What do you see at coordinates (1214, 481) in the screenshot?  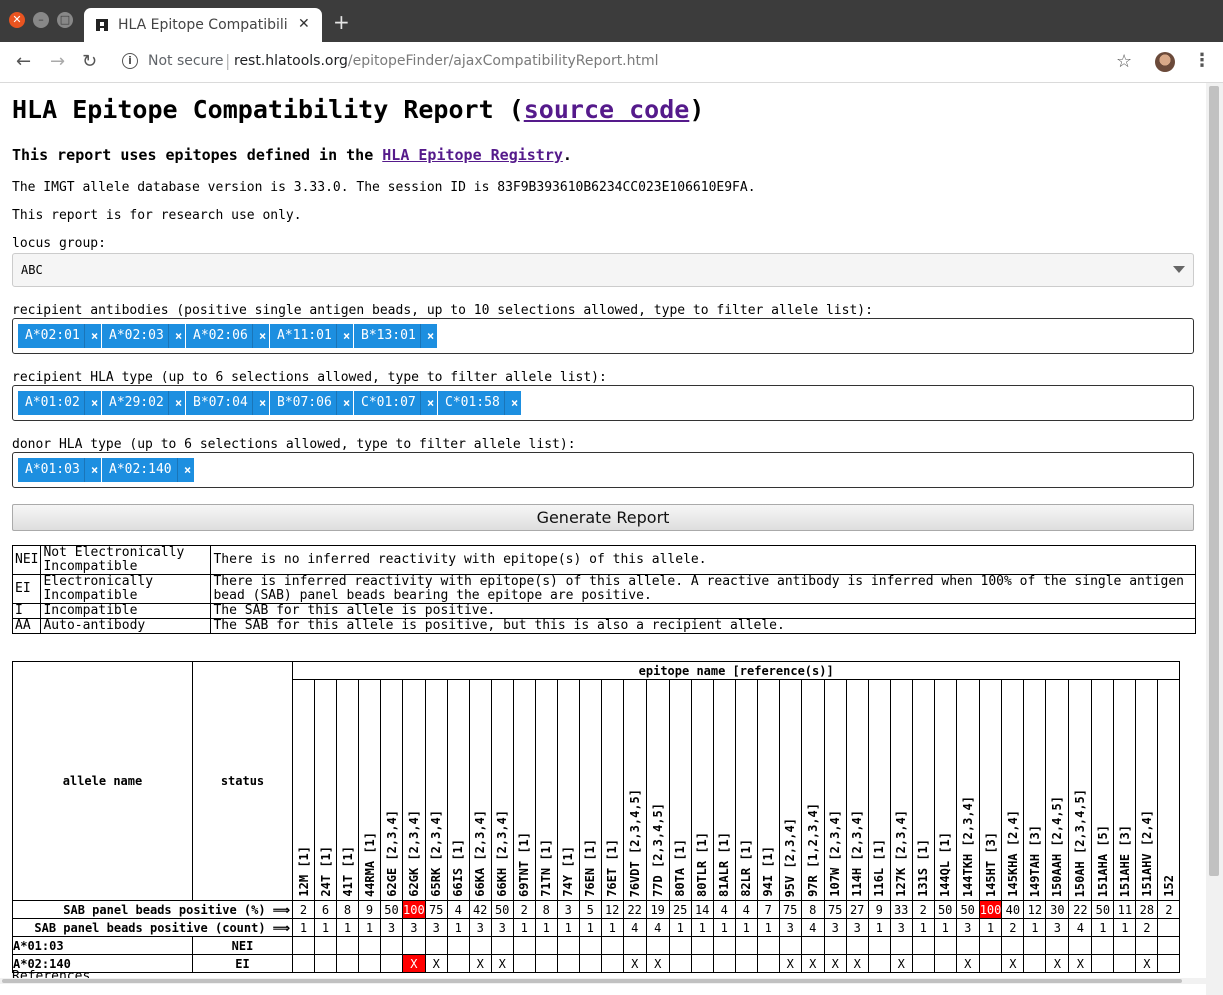 I see `vertical-scrollbar-thumb` at bounding box center [1214, 481].